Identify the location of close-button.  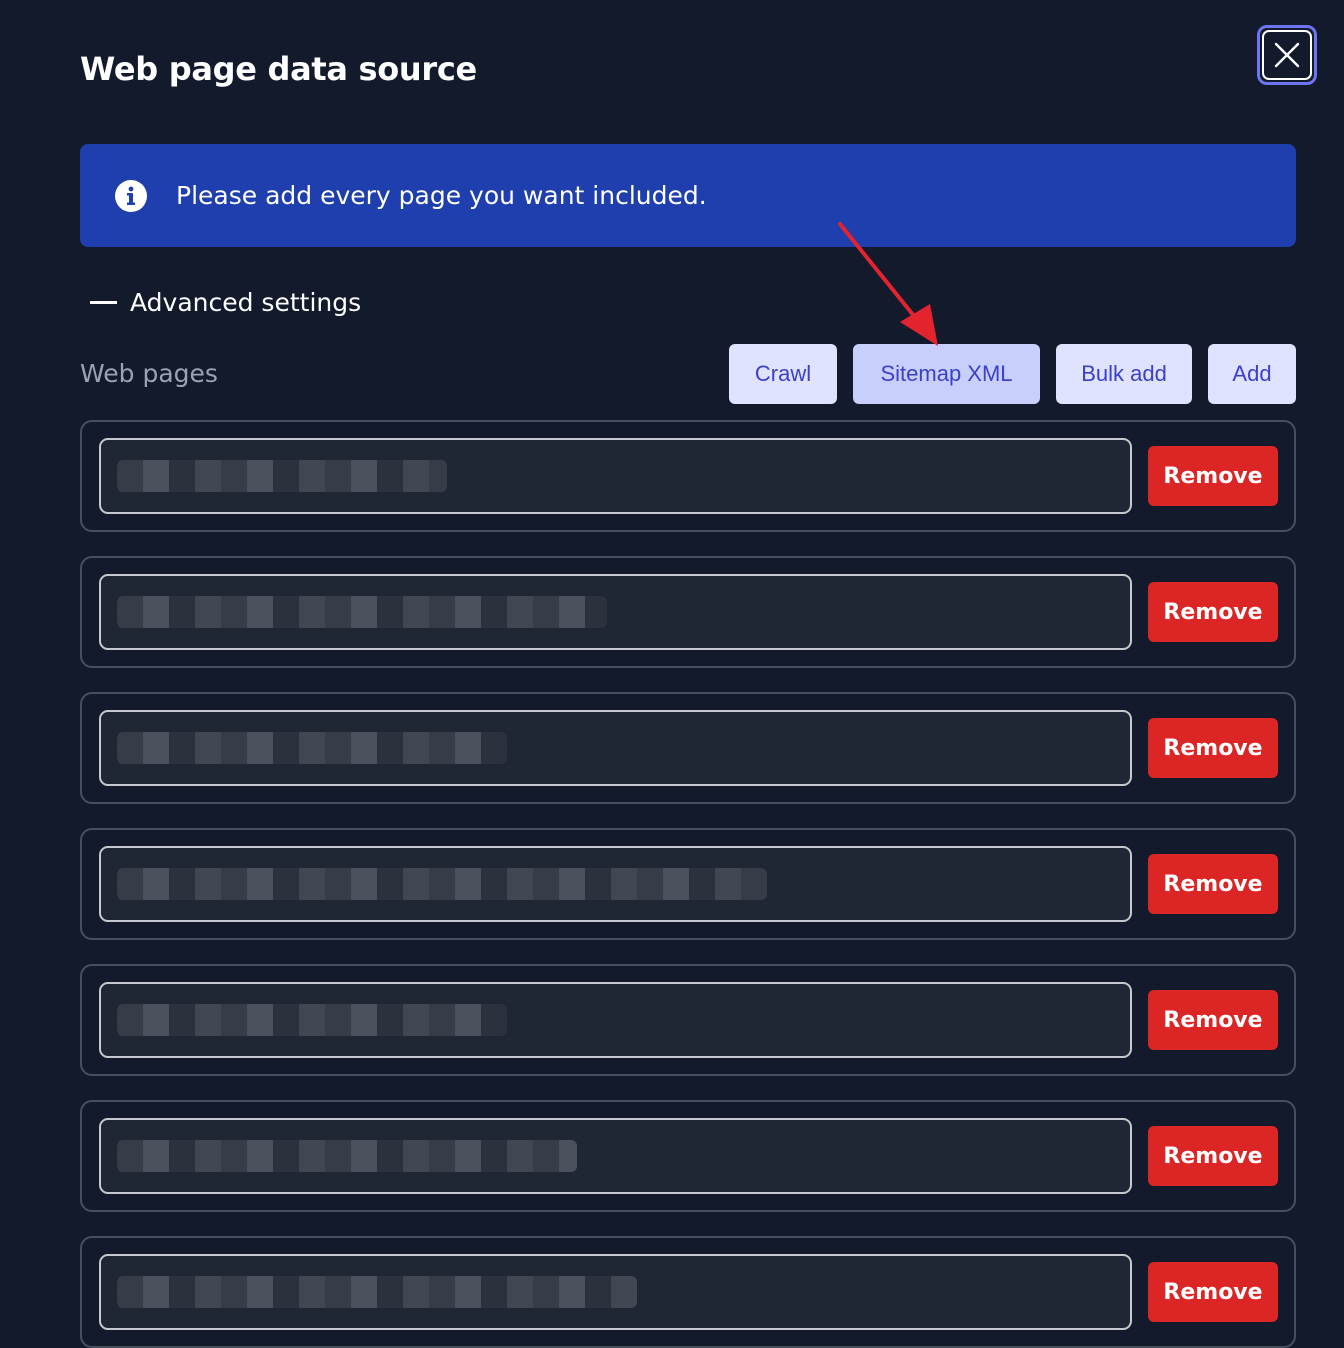
(1287, 55).